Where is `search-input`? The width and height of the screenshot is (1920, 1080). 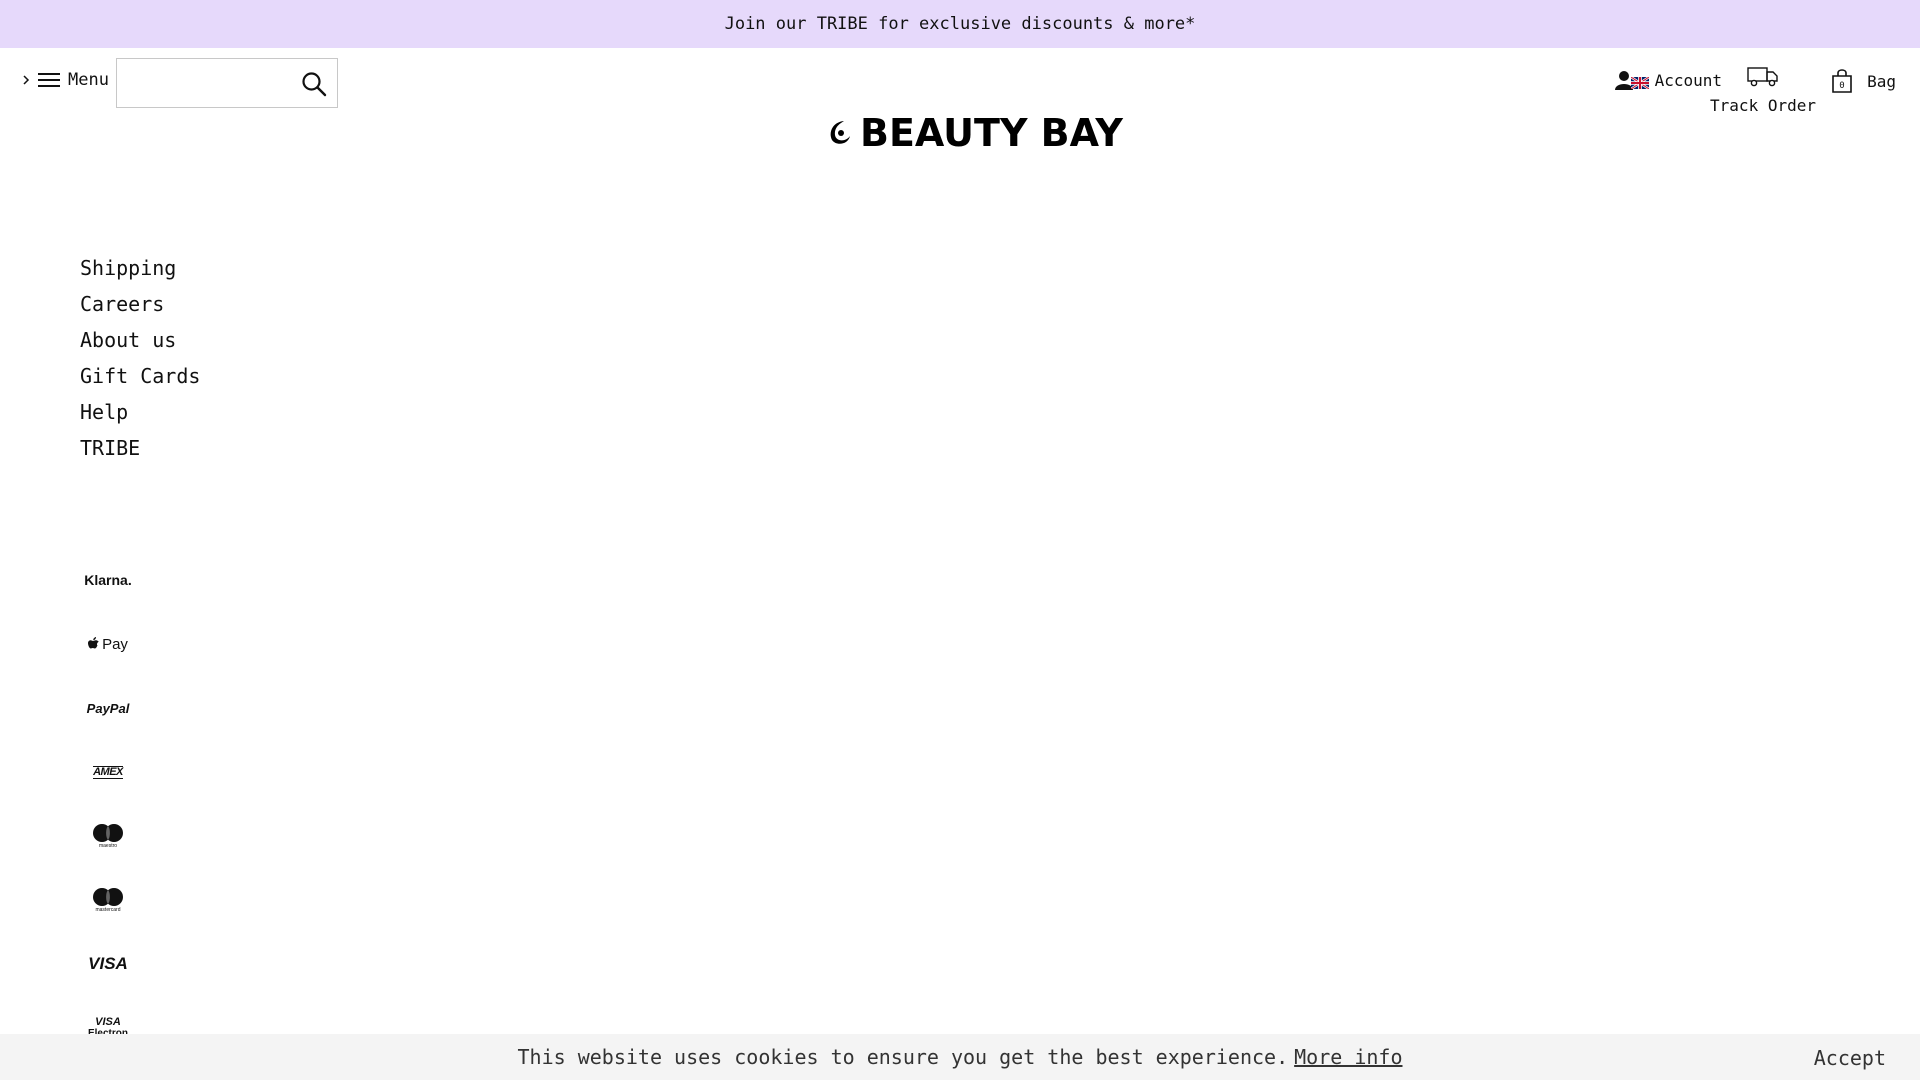
search-input is located at coordinates (210, 84).